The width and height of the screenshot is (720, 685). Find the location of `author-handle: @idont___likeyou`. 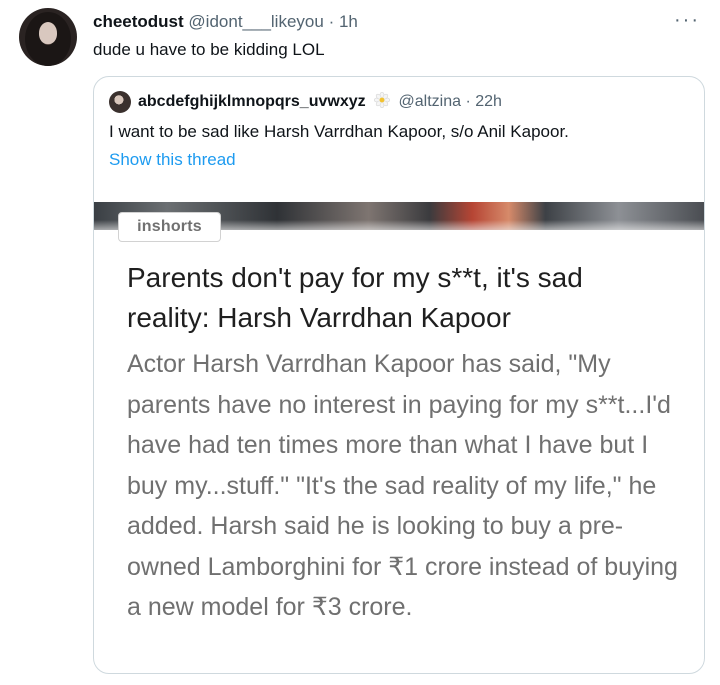

author-handle: @idont___likeyou is located at coordinates (255, 21).